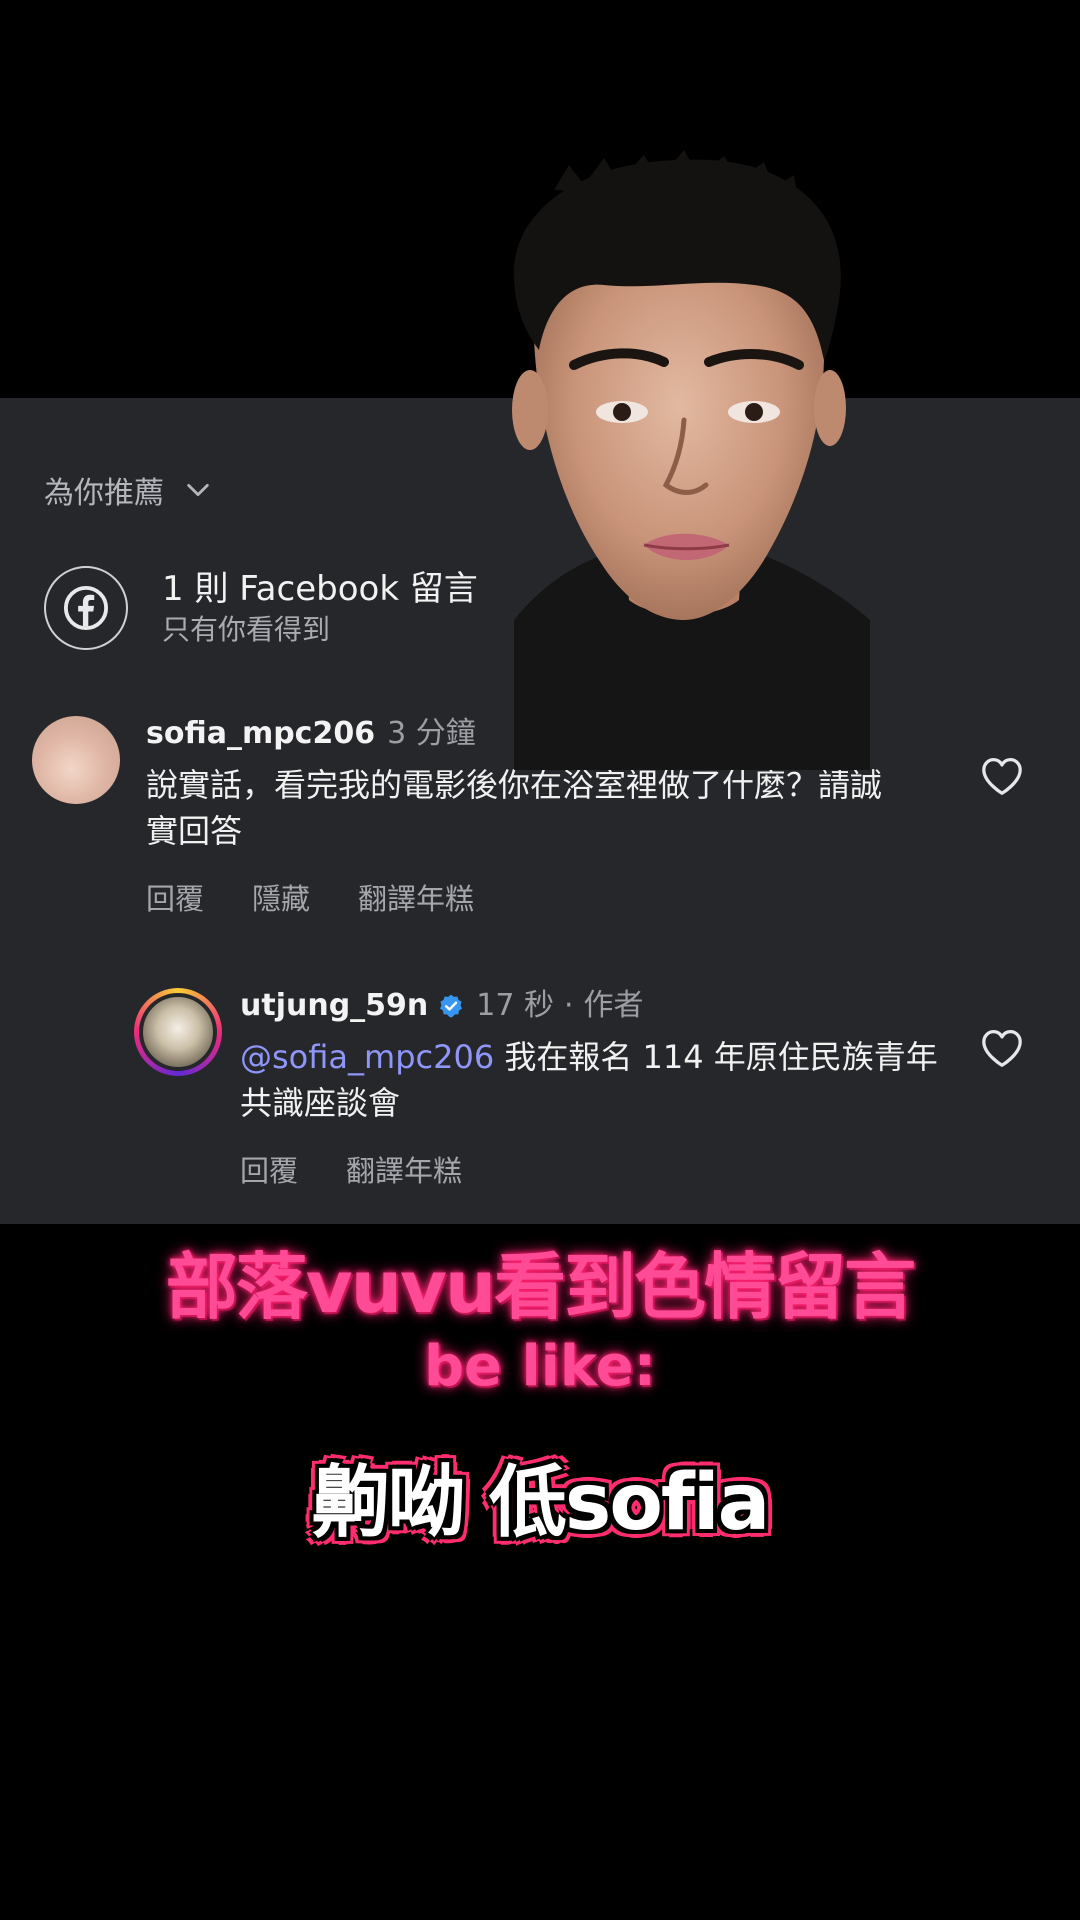  What do you see at coordinates (514, 808) in the screenshot?
I see `comment-text: 說實話，看完我的電影後你在浴室裡做了什麼？請誠實回答` at bounding box center [514, 808].